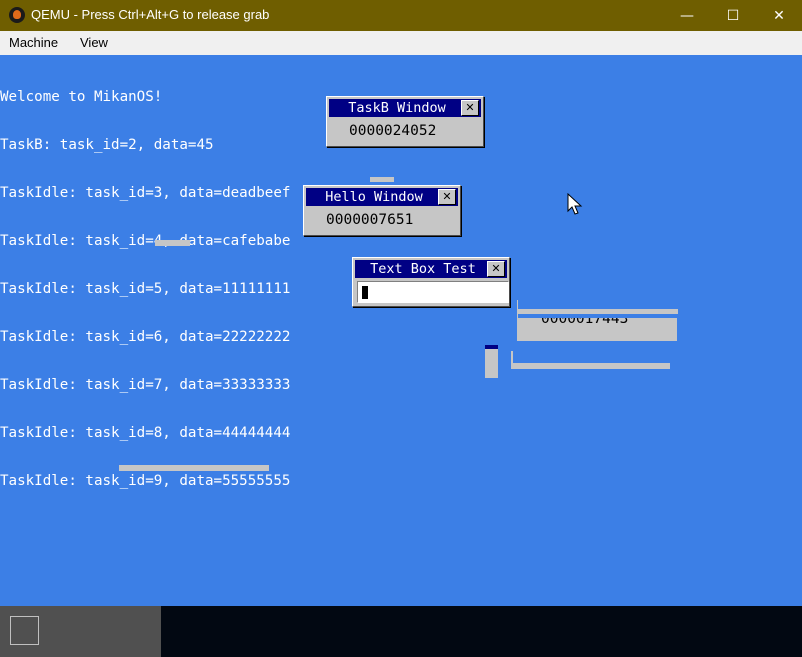  Describe the element at coordinates (81, 97) in the screenshot. I see `console-line: Welcome to MikanOS!` at that location.